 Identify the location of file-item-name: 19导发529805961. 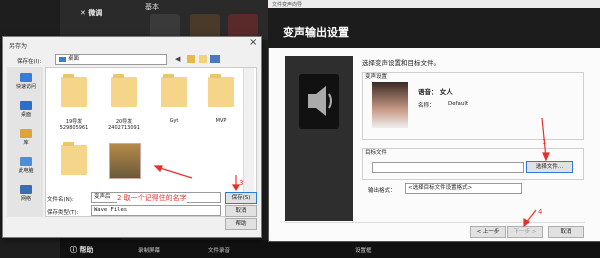
(74, 125).